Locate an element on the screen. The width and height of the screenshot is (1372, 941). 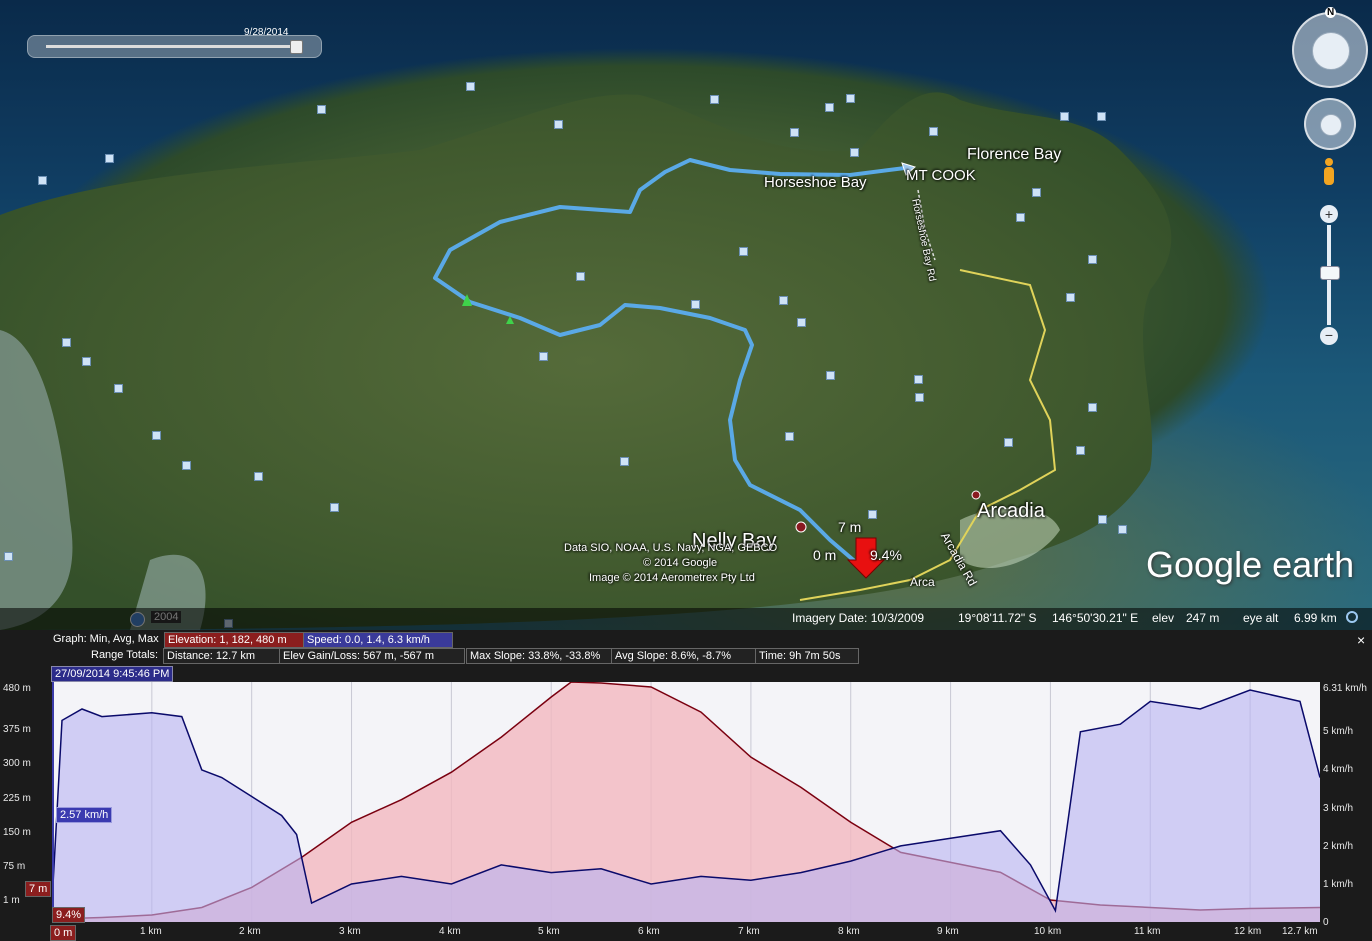
place-label-florence-bay: Florence Bay is located at coordinates (1014, 155).